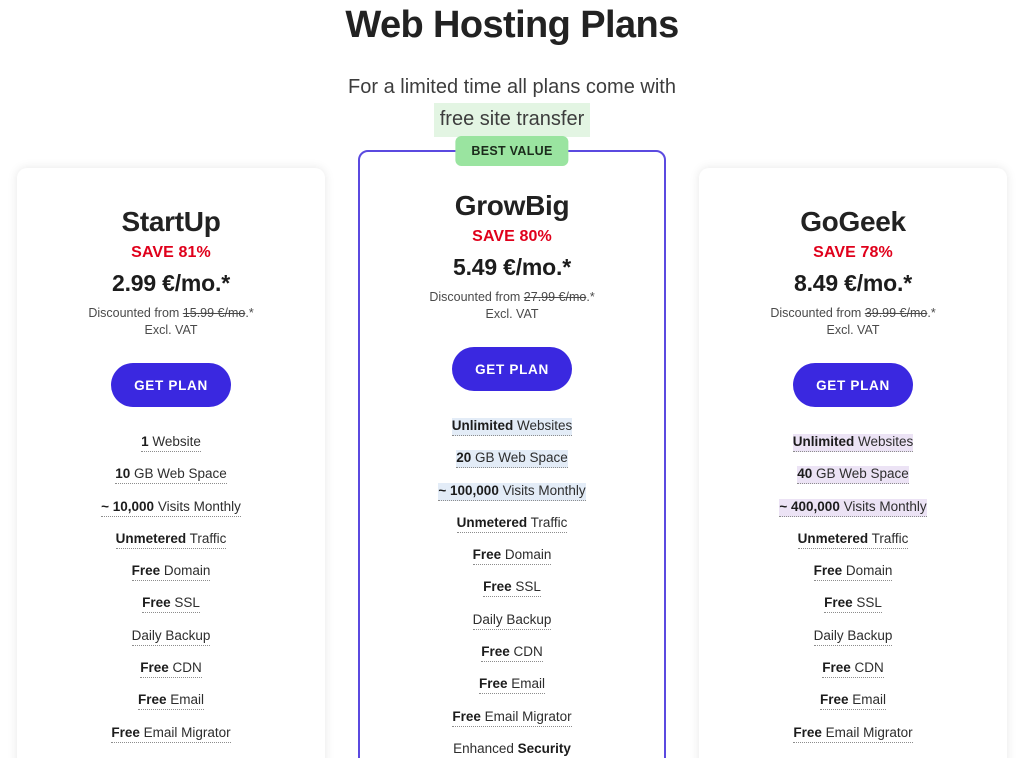 The height and width of the screenshot is (758, 1024). I want to click on feature-text: Enhanced Security, so click(512, 749).